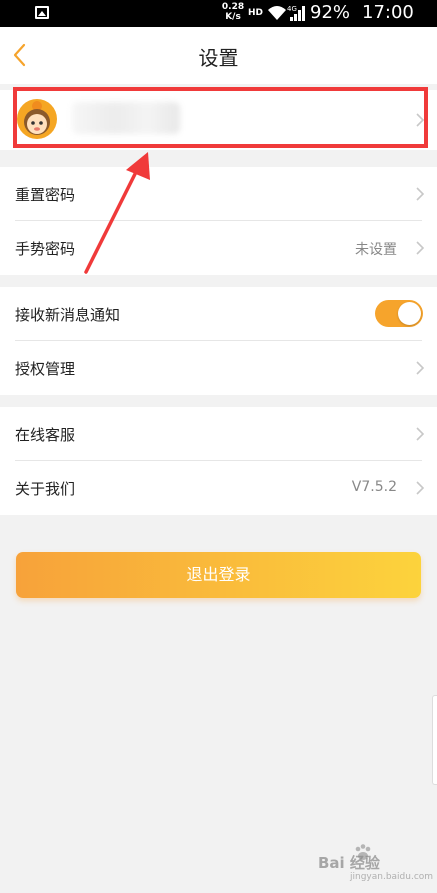  I want to click on page-title: 设置, so click(218, 58).